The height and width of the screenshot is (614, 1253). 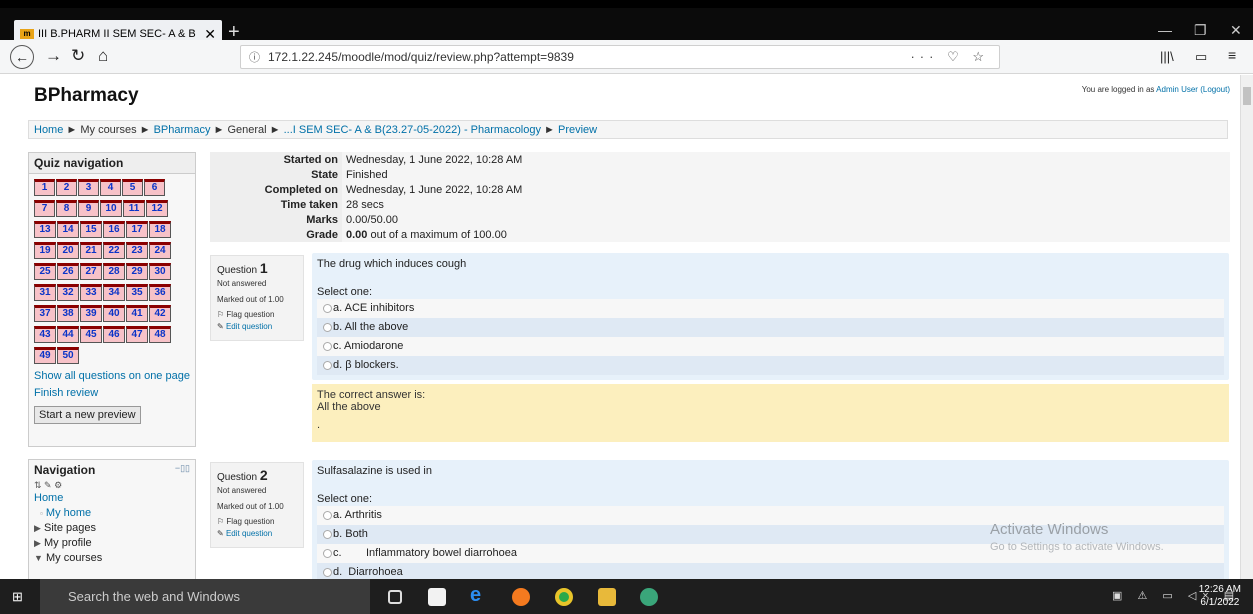 What do you see at coordinates (19, 596) in the screenshot?
I see `windows-start-icon: ⊞` at bounding box center [19, 596].